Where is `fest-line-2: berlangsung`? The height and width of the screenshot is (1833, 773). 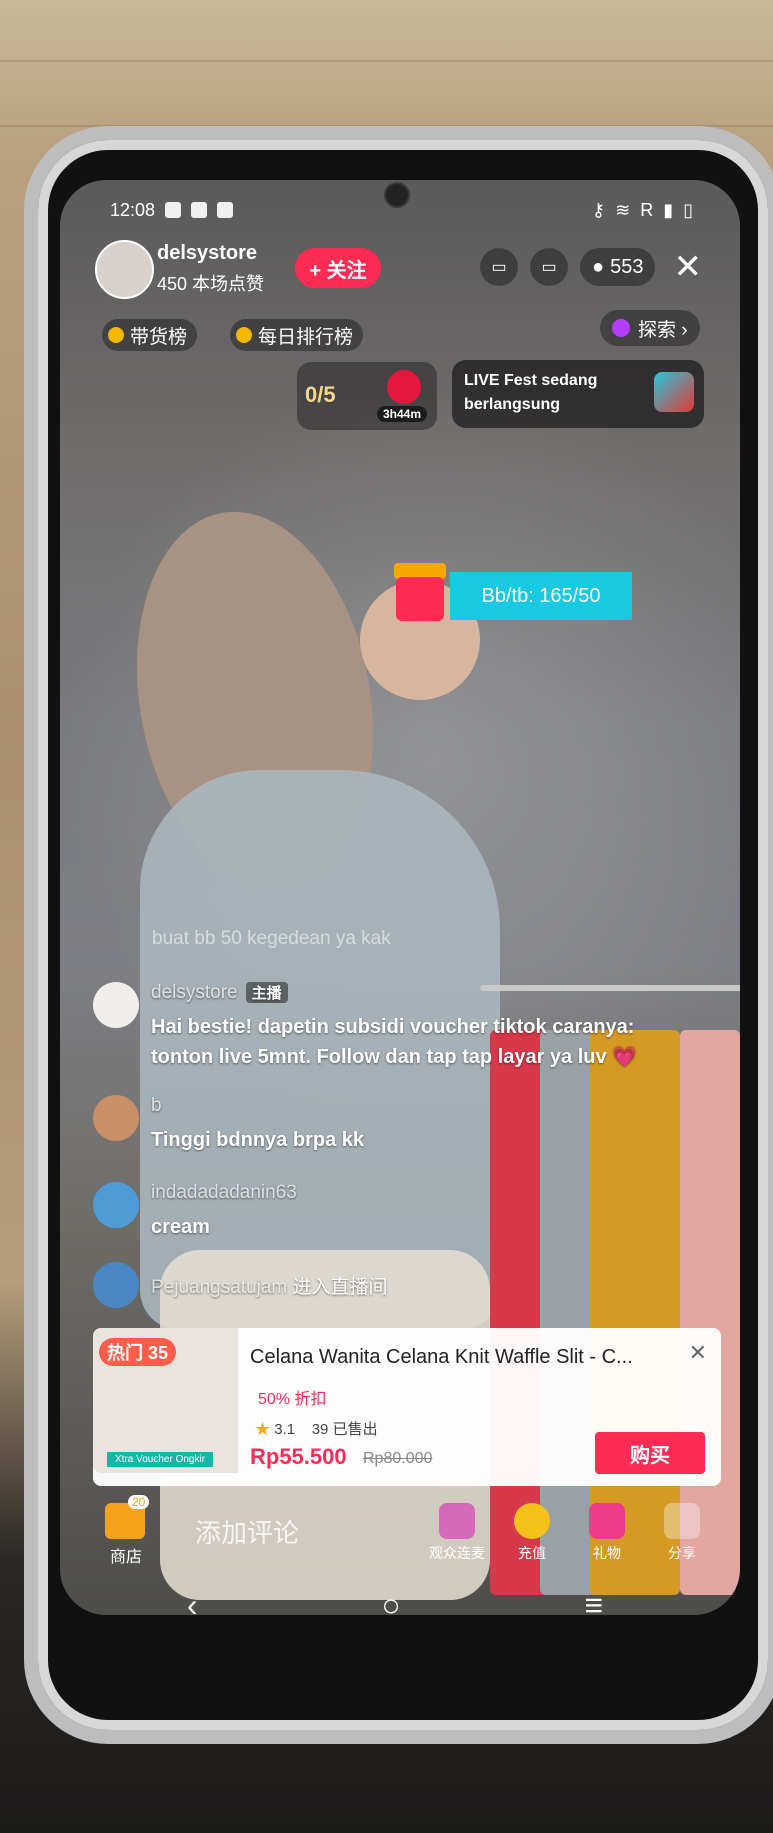
fest-line-2: berlangsung is located at coordinates (512, 404).